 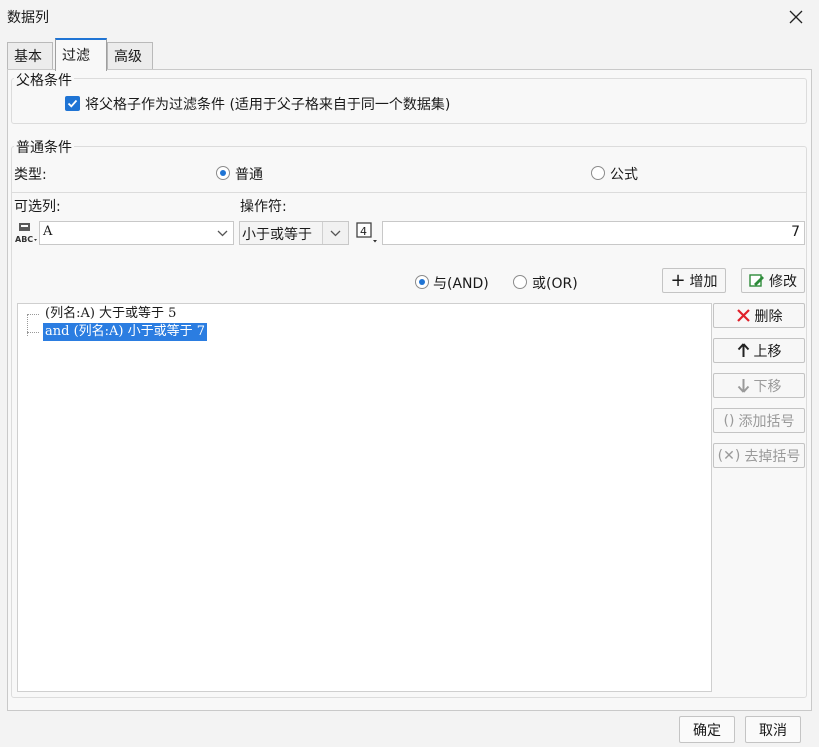 What do you see at coordinates (368, 233) in the screenshot?
I see `value-type-icon: 4` at bounding box center [368, 233].